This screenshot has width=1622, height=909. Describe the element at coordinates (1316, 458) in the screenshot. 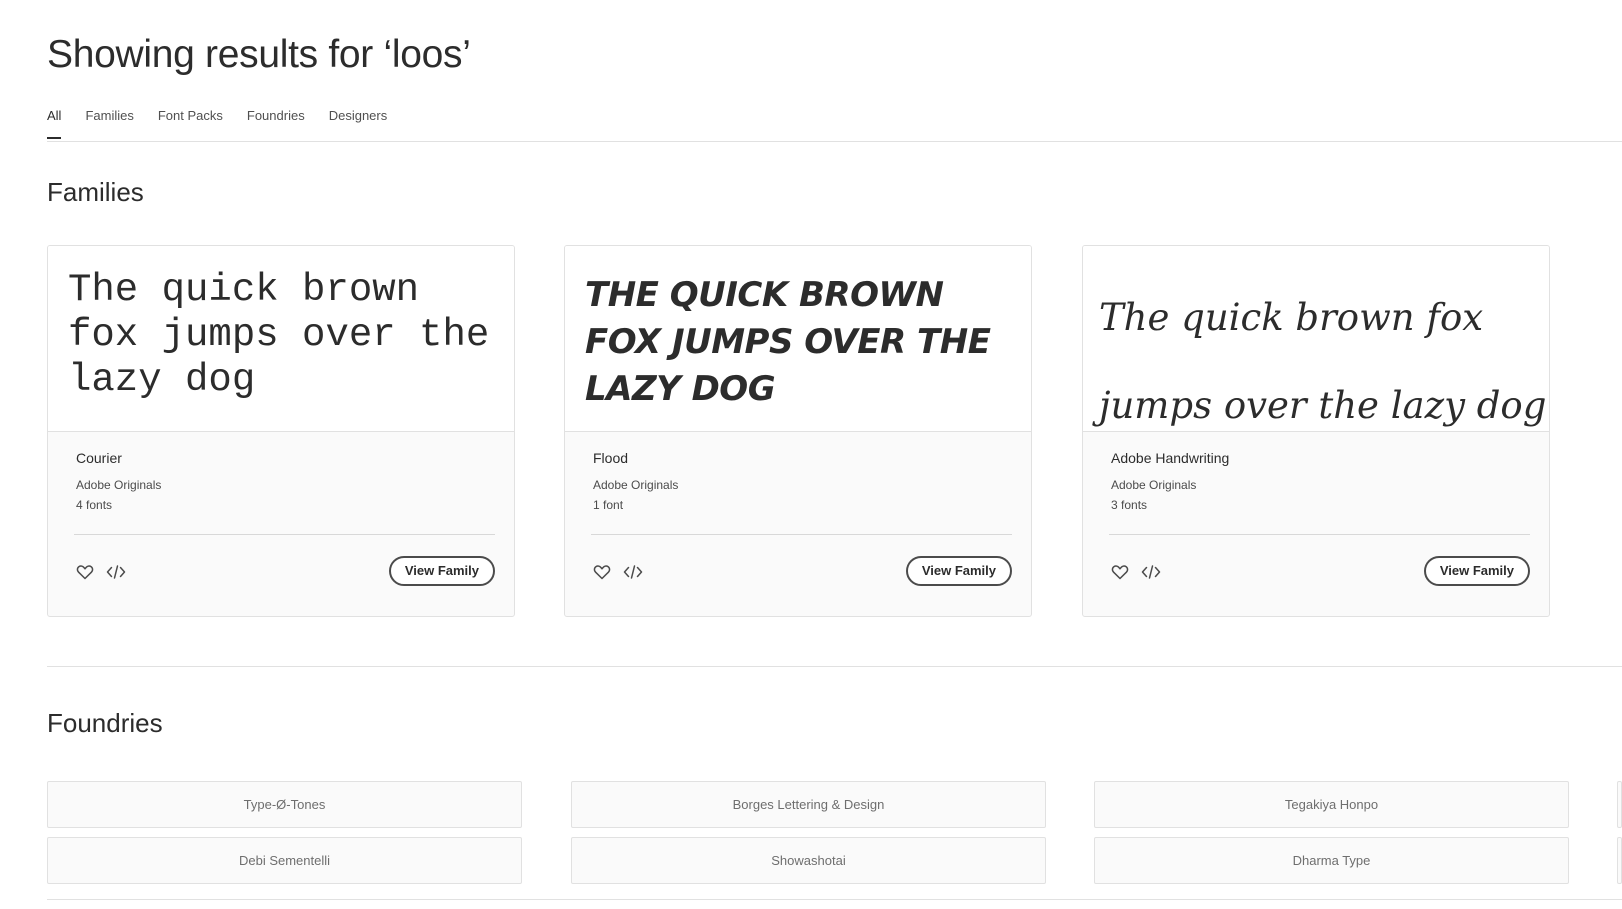

I see `family-name: Adobe Handwriting` at that location.